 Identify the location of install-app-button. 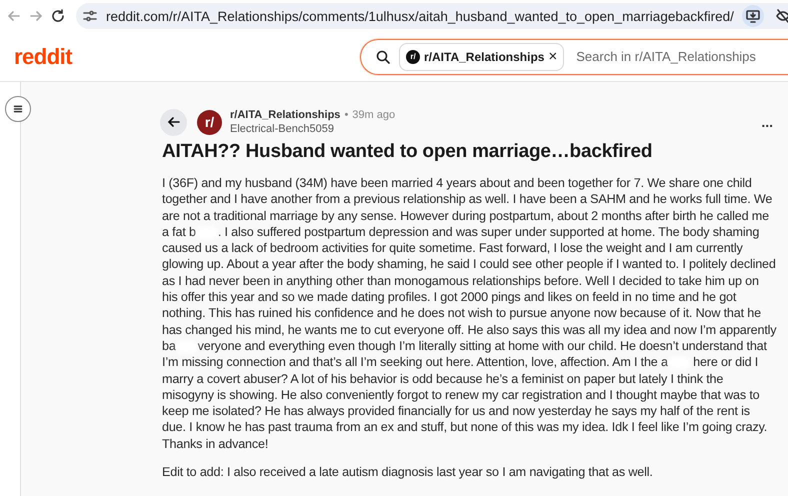
(753, 16).